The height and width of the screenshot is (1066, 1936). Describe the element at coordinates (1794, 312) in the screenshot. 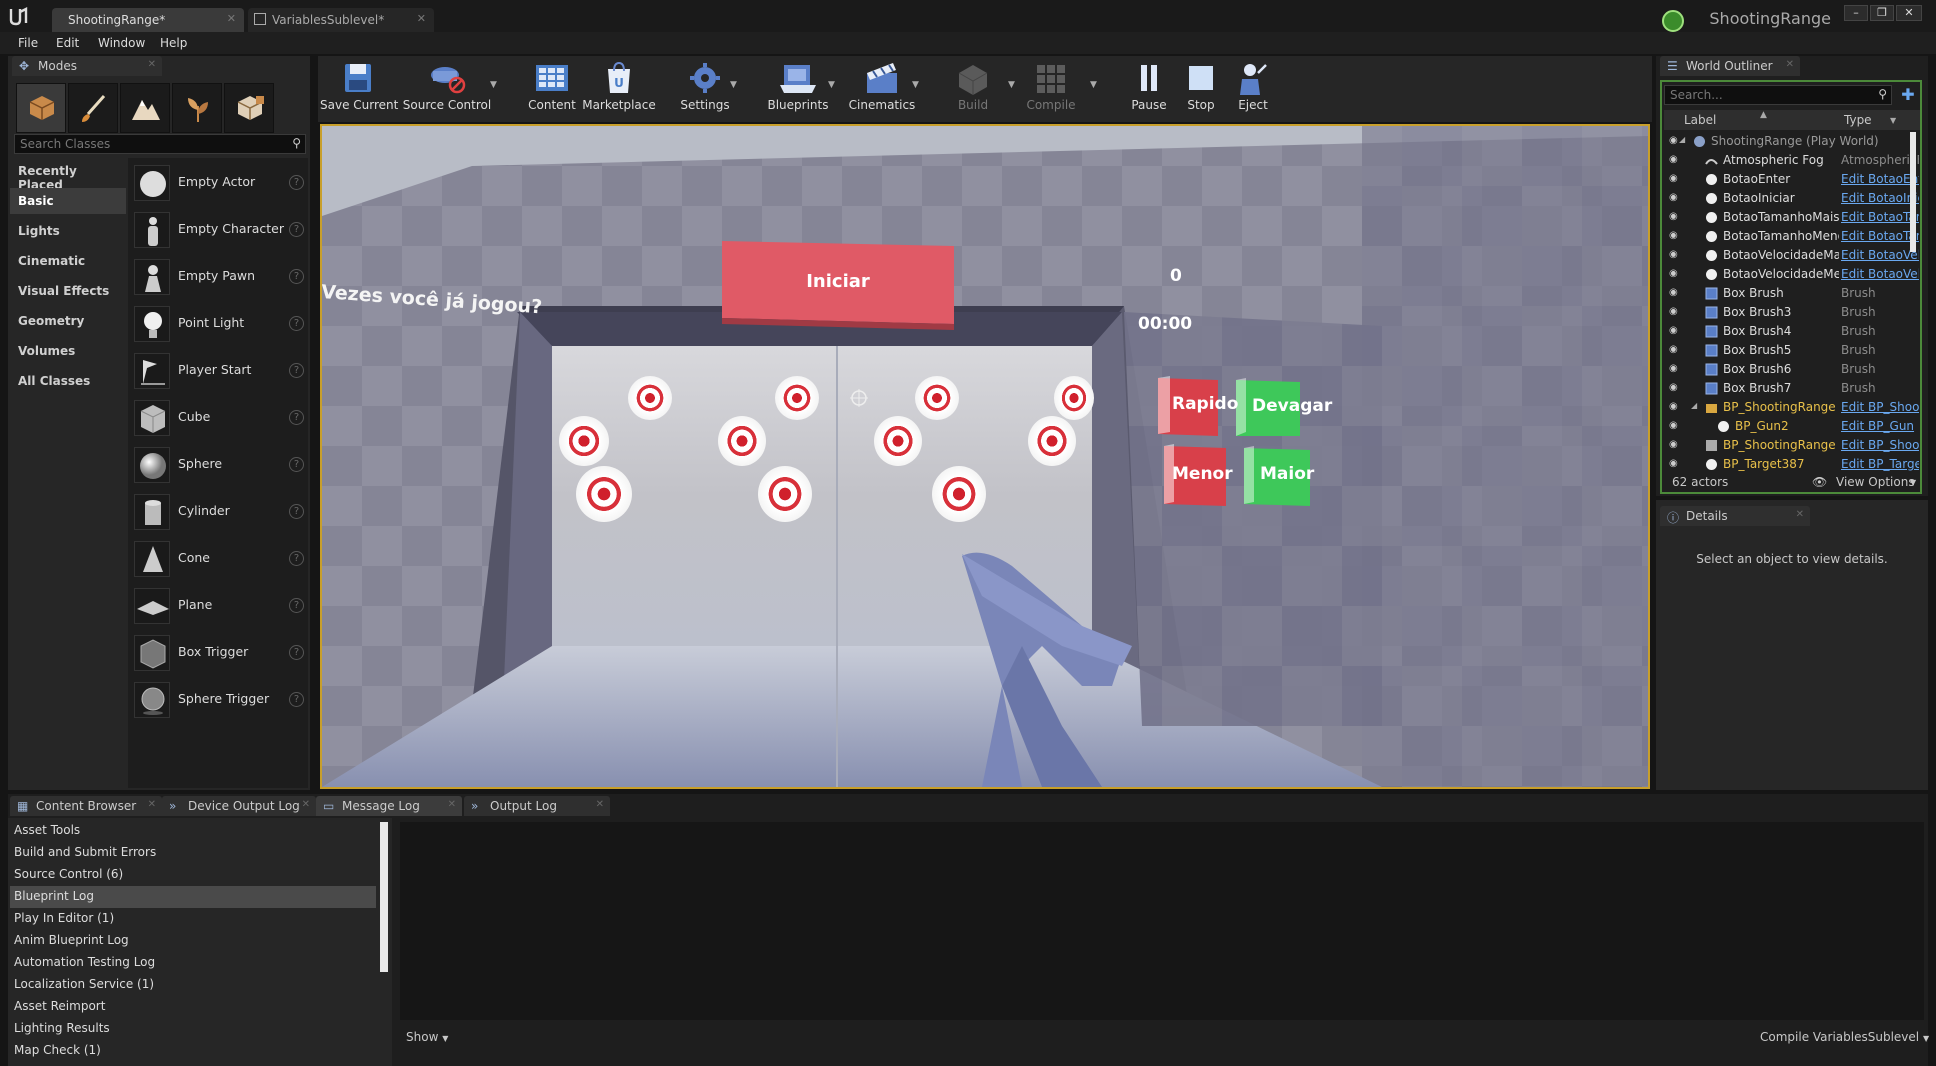

I see `outliner-row: ◉ Box Brush3 Brush` at that location.